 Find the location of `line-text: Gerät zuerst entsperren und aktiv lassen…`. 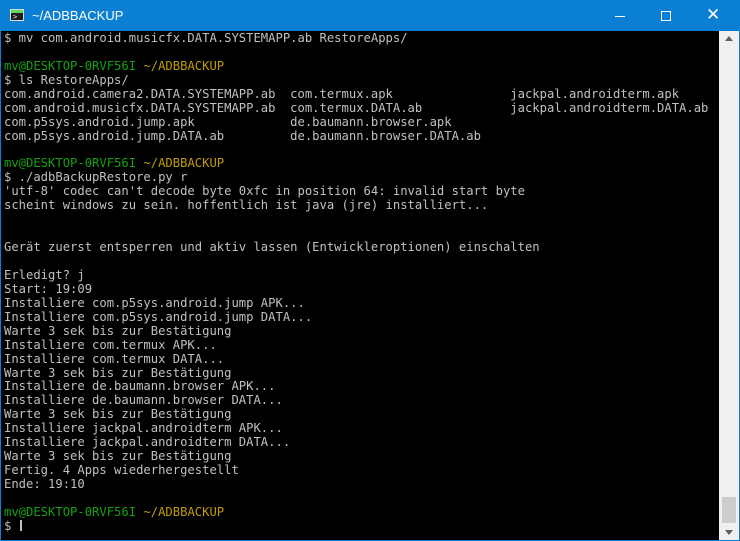

line-text: Gerät zuerst entsperren und aktiv lassen… is located at coordinates (272, 247).